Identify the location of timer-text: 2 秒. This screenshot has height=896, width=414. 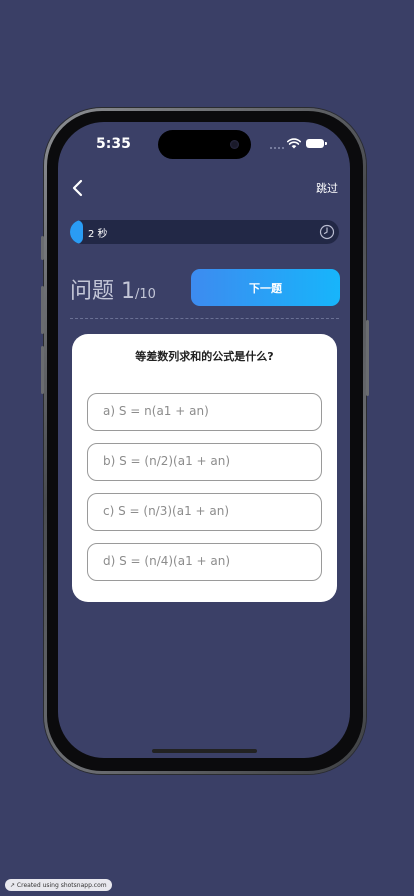
(98, 234).